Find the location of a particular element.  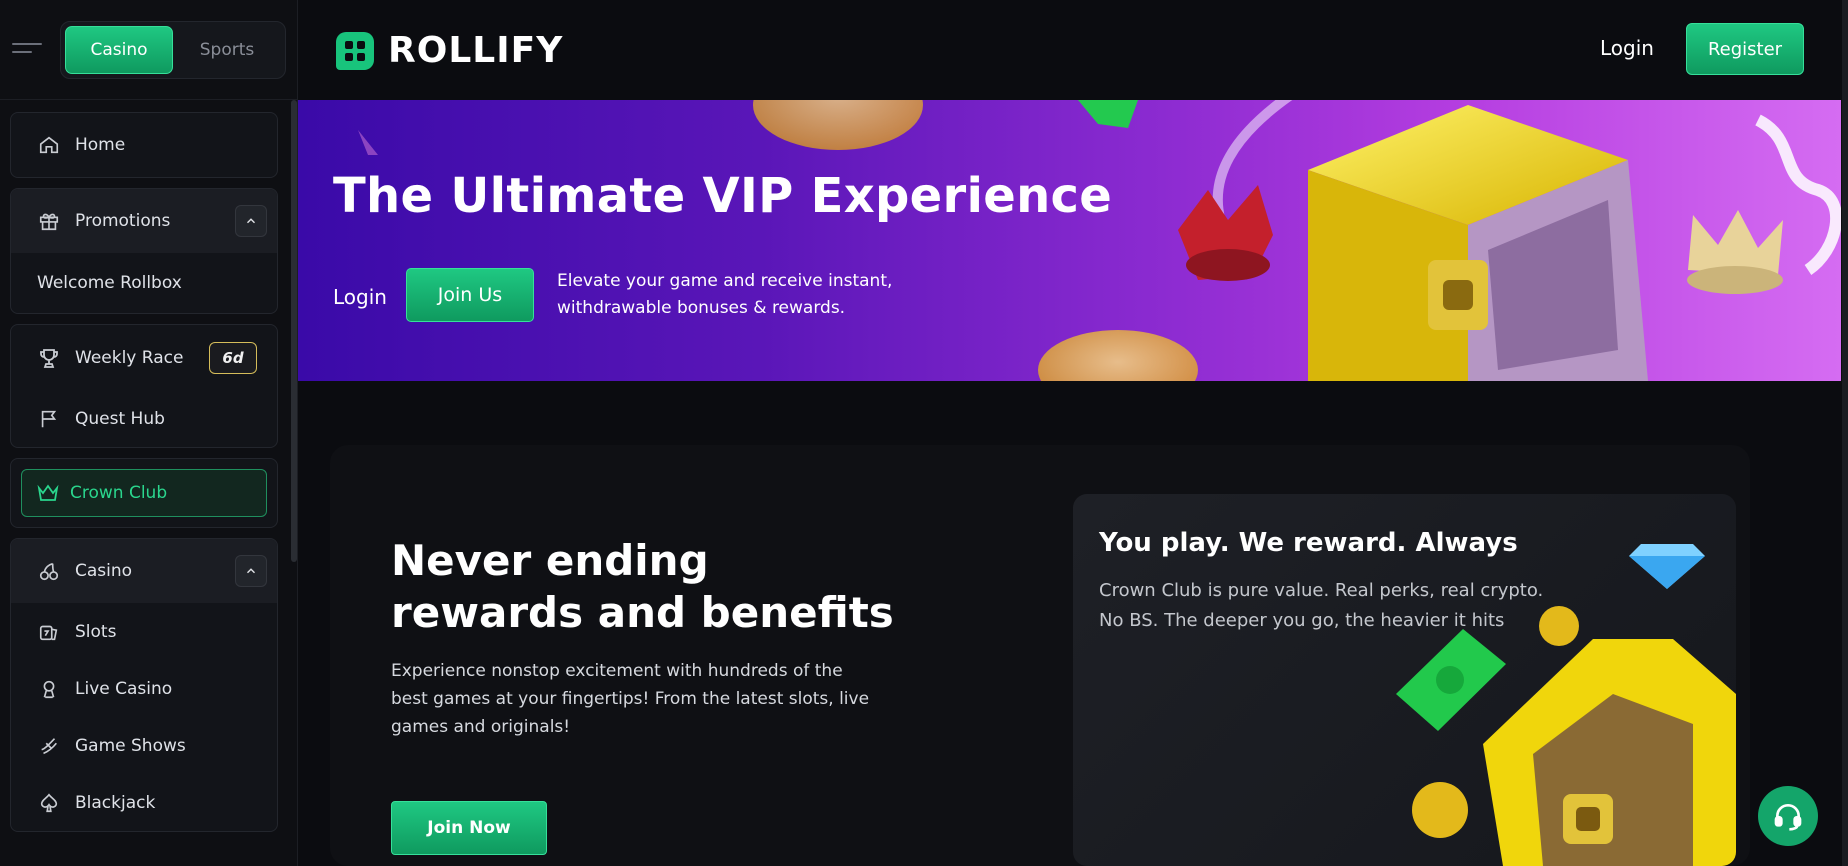

trophy-icon is located at coordinates (49, 358).